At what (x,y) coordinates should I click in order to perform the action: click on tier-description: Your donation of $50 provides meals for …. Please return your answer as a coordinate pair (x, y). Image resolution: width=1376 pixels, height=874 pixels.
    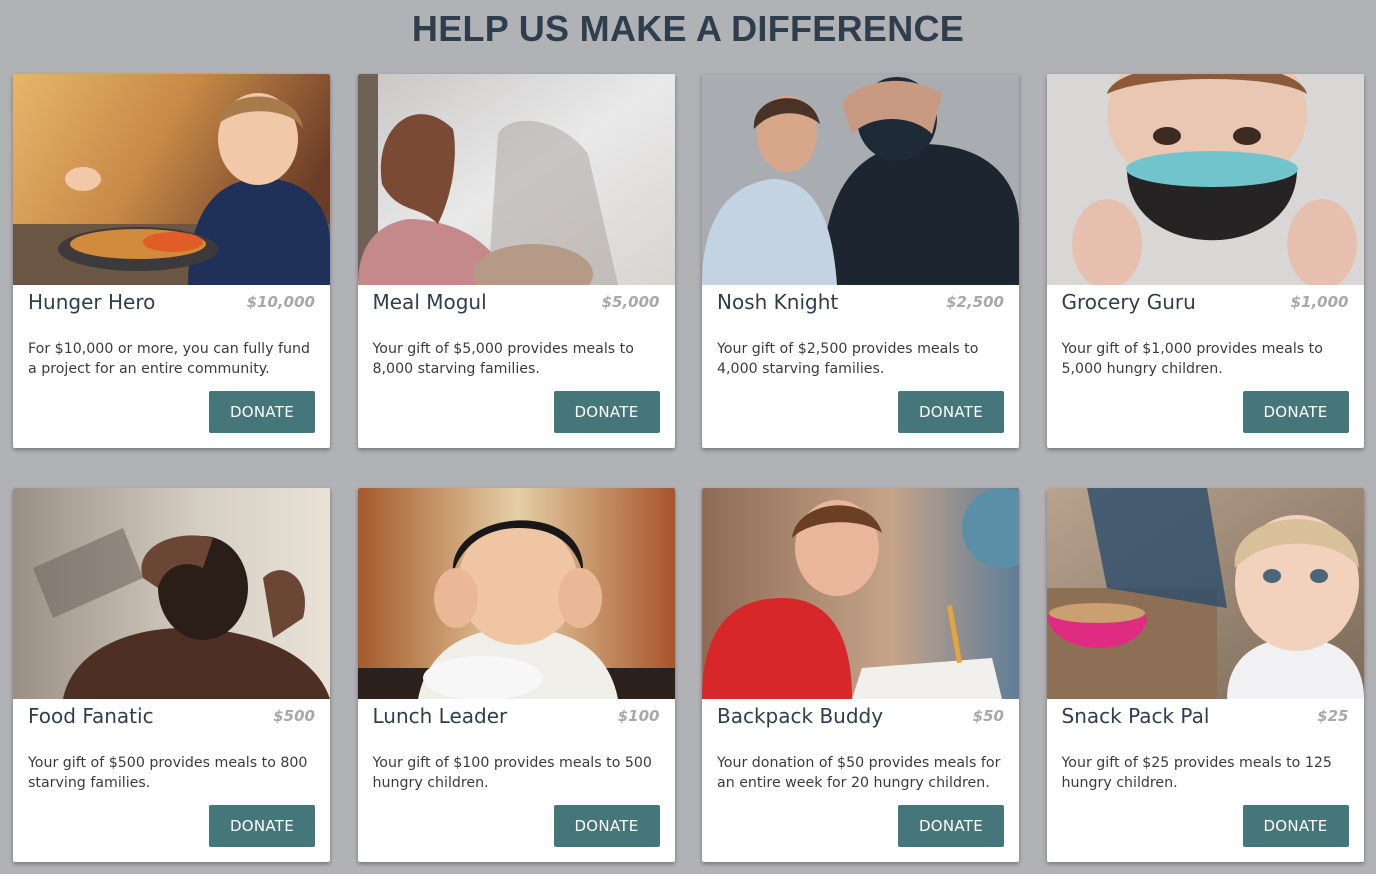
    Looking at the image, I should click on (859, 773).